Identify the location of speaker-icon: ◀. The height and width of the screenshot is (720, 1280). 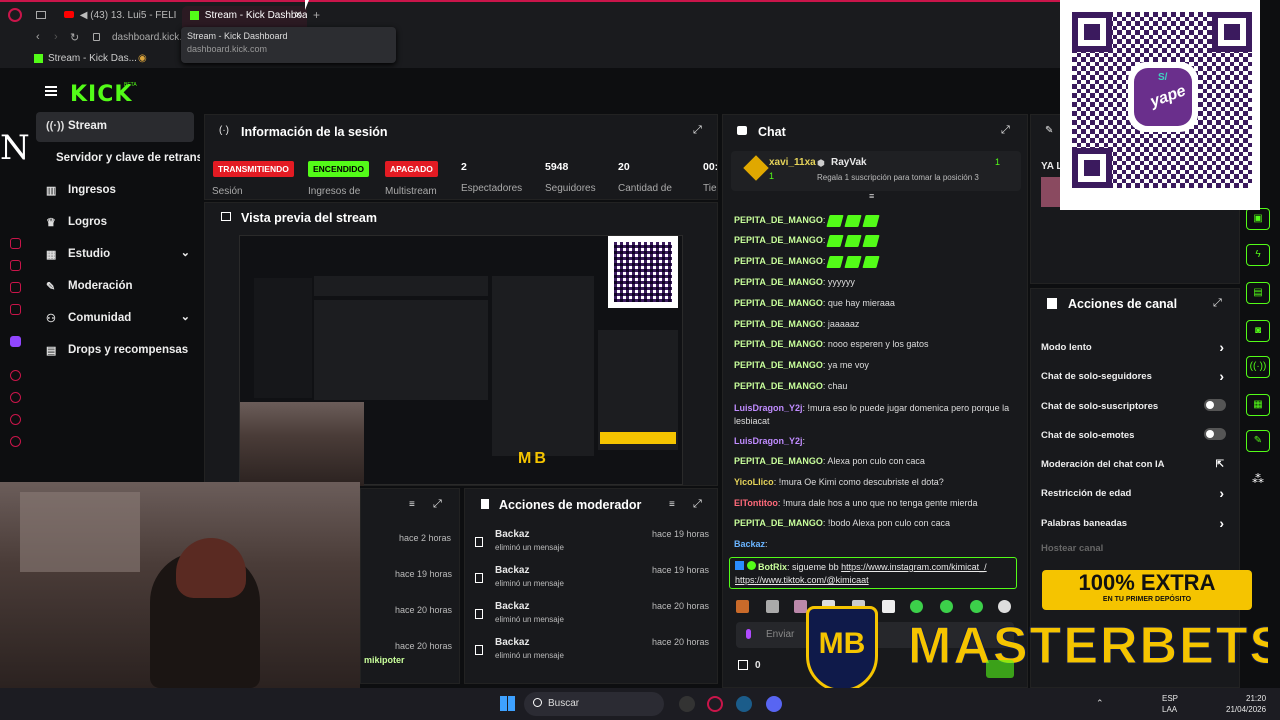
(84, 15).